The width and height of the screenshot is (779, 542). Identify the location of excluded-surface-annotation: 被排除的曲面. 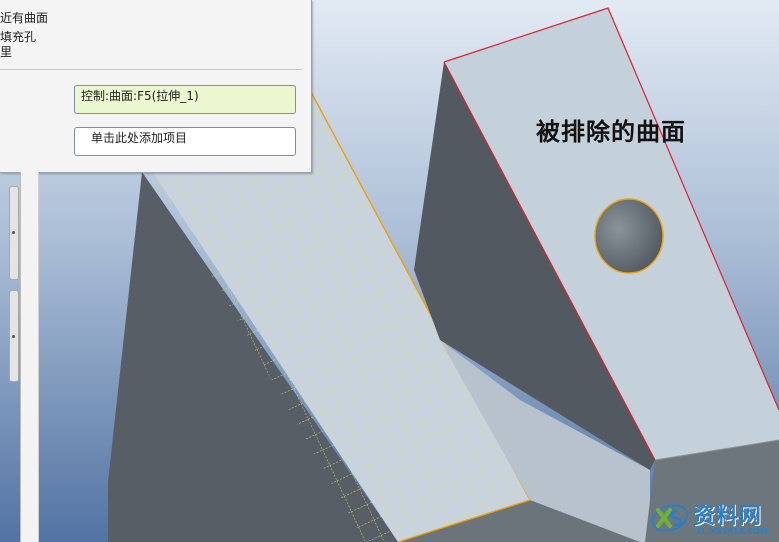
(611, 132).